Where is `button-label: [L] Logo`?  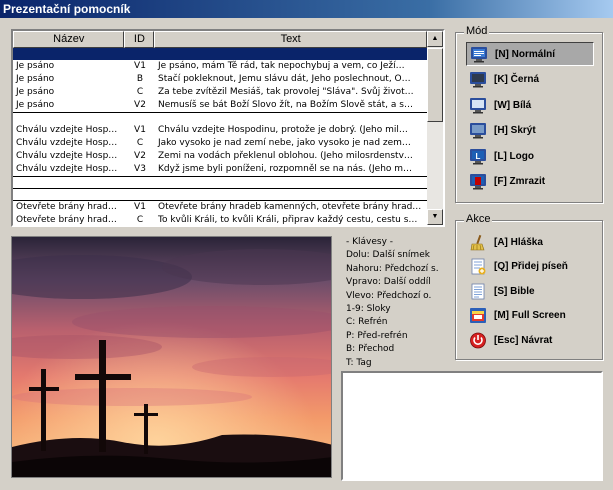
button-label: [L] Logo is located at coordinates (514, 156).